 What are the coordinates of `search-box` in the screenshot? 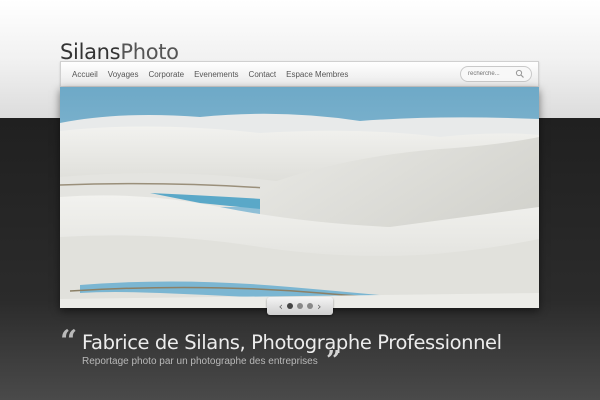 It's located at (496, 74).